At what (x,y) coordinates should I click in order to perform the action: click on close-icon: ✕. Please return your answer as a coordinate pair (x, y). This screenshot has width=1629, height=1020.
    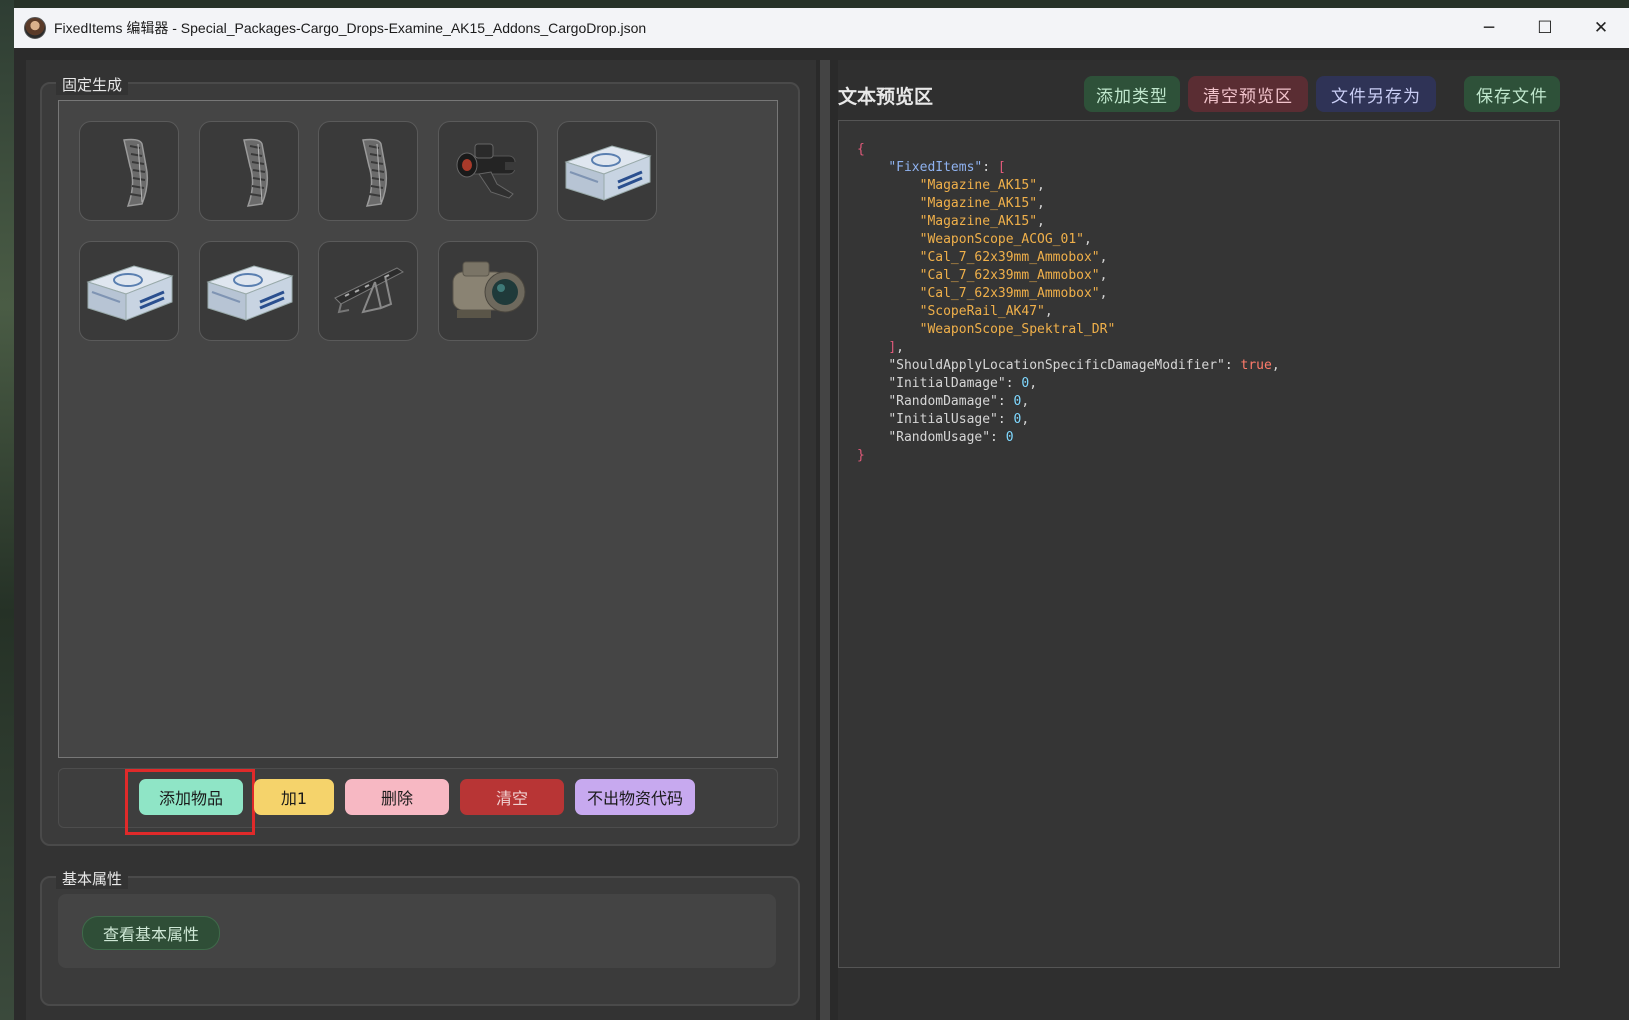
    Looking at the image, I should click on (1601, 28).